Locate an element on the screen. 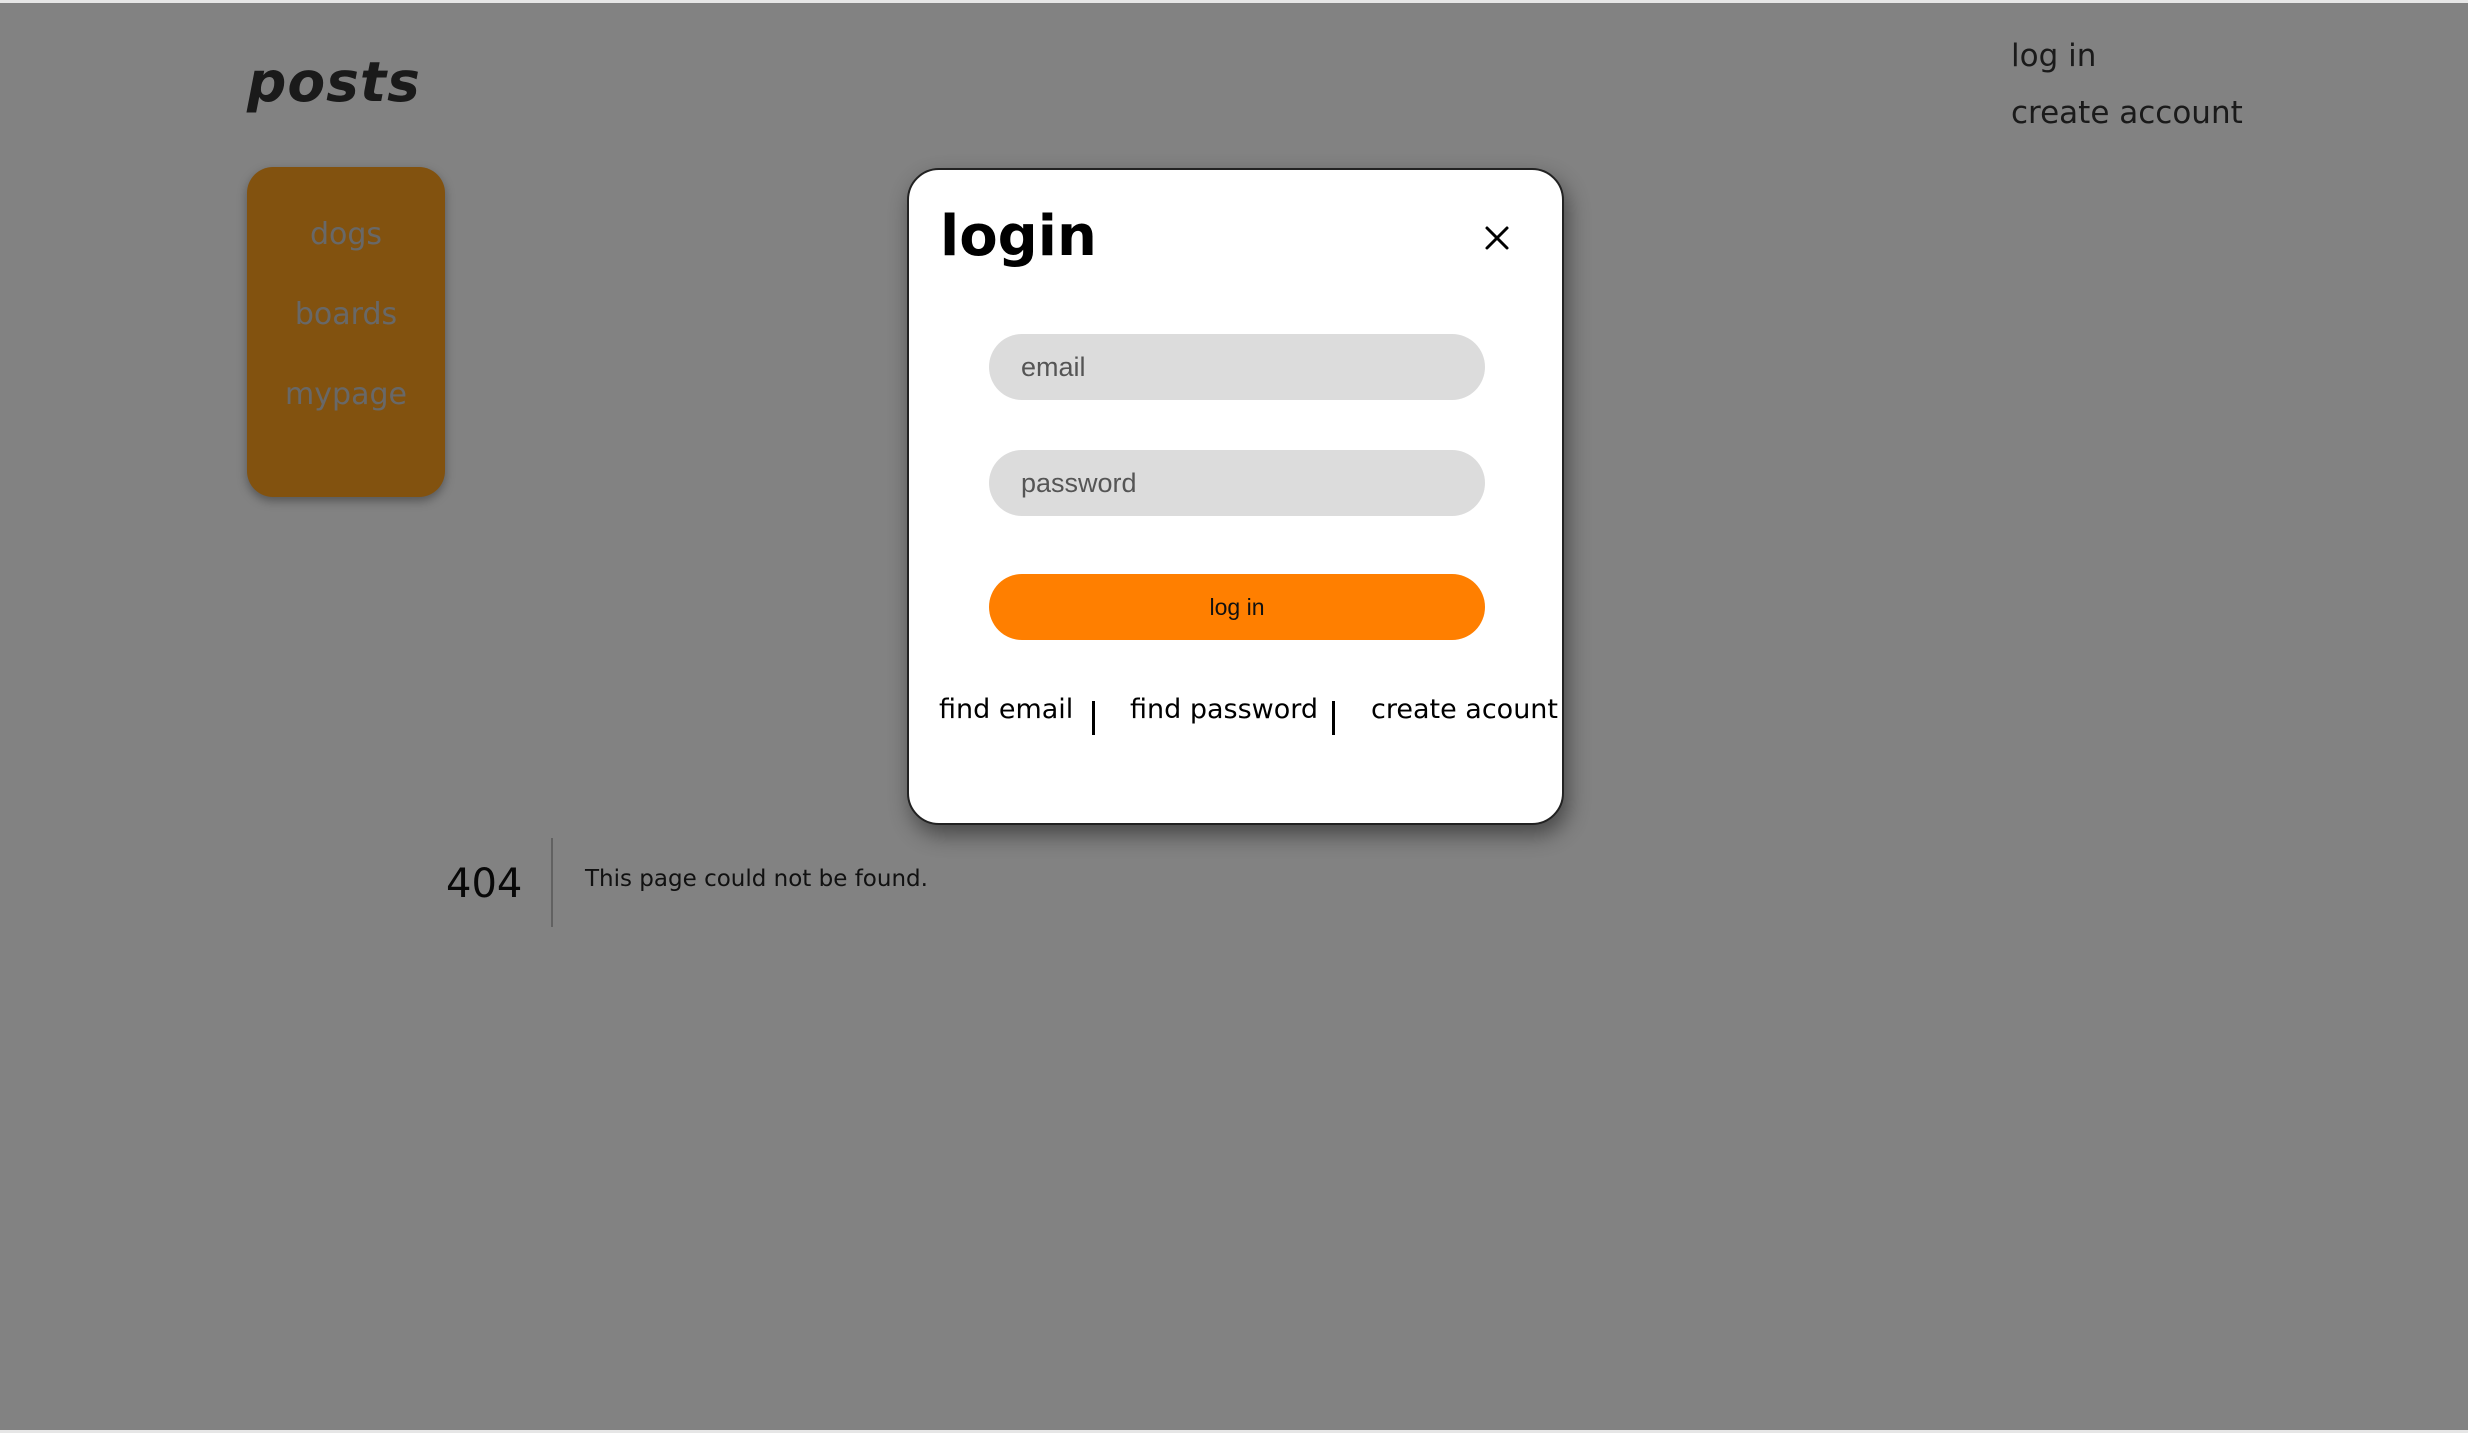 The image size is (2468, 1433). email-field is located at coordinates (1237, 367).